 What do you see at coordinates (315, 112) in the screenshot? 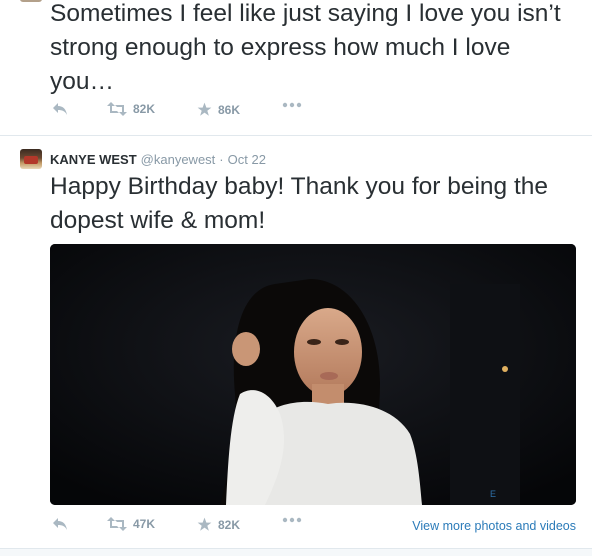
I see `tweet-actions: 82K 86K` at bounding box center [315, 112].